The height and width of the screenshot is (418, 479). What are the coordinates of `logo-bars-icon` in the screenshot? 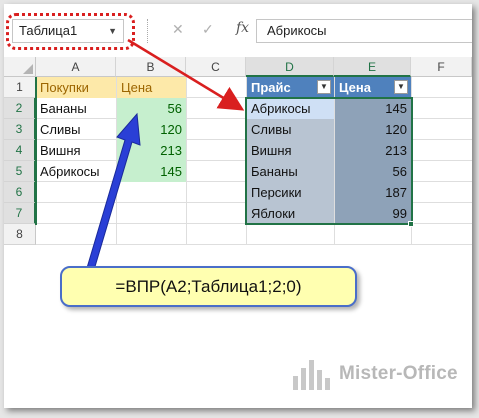 It's located at (311, 375).